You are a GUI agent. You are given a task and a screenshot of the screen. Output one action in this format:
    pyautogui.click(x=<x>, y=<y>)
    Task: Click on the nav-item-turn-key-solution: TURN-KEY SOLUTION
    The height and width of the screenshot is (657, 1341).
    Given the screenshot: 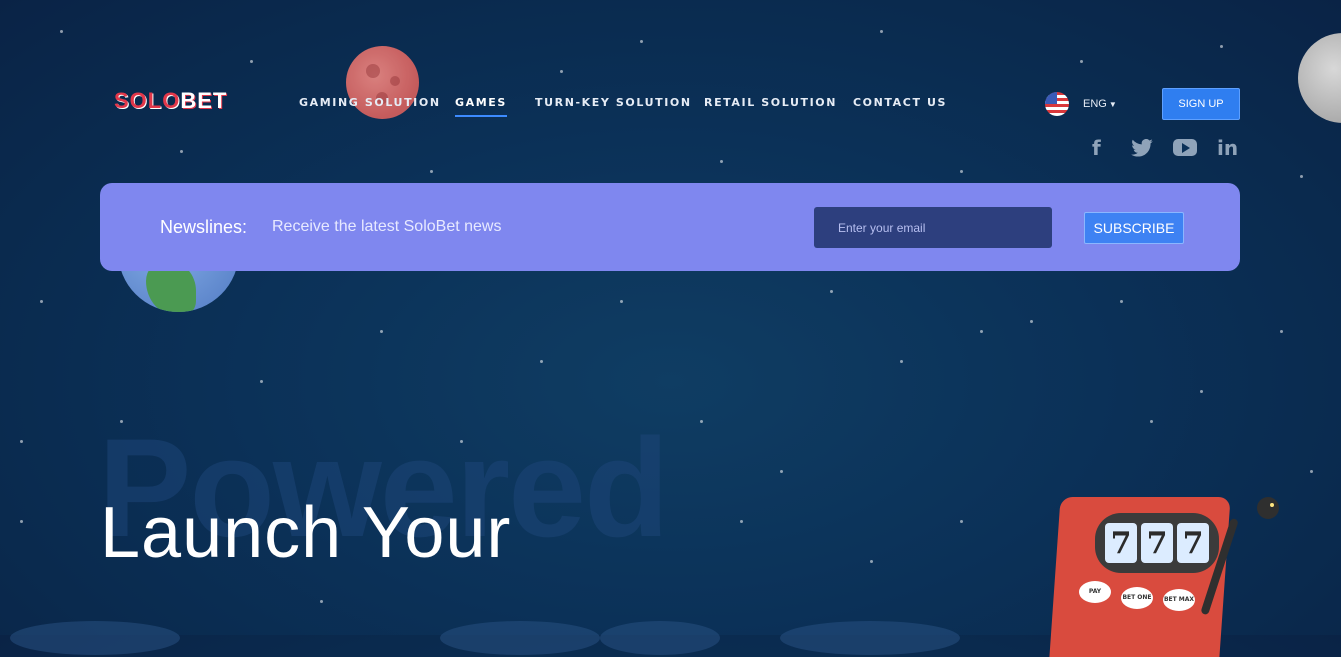 What is the action you would take?
    pyautogui.click(x=613, y=102)
    